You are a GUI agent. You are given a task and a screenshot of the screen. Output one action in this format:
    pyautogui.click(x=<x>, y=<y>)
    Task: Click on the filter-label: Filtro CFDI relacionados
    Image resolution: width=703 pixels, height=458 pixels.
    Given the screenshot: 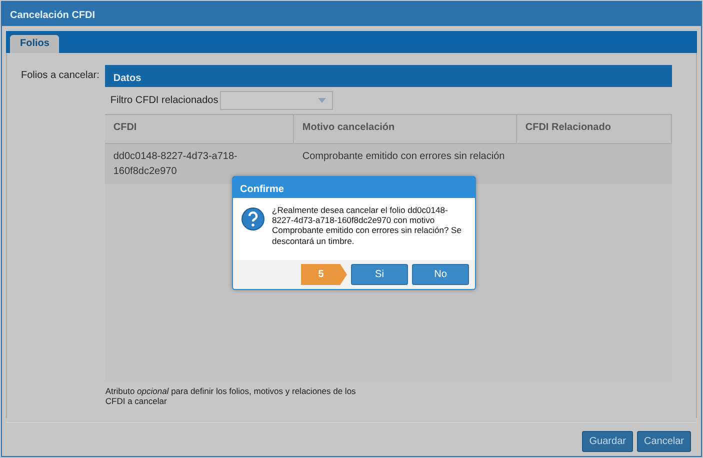 What is the action you would take?
    pyautogui.click(x=164, y=101)
    